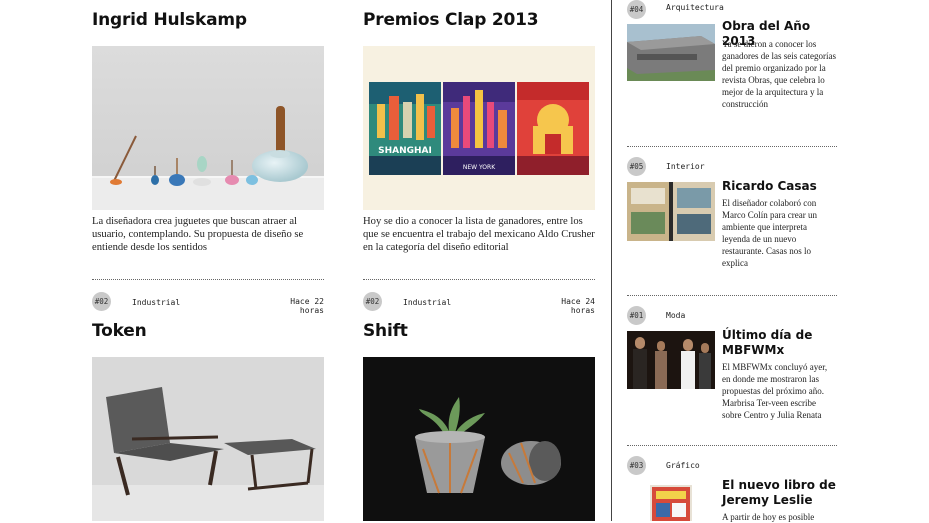 This screenshot has width=929, height=523. I want to click on sidebar-desc-jeremy-leslie: A partir de hoy es posible, so click(768, 517).